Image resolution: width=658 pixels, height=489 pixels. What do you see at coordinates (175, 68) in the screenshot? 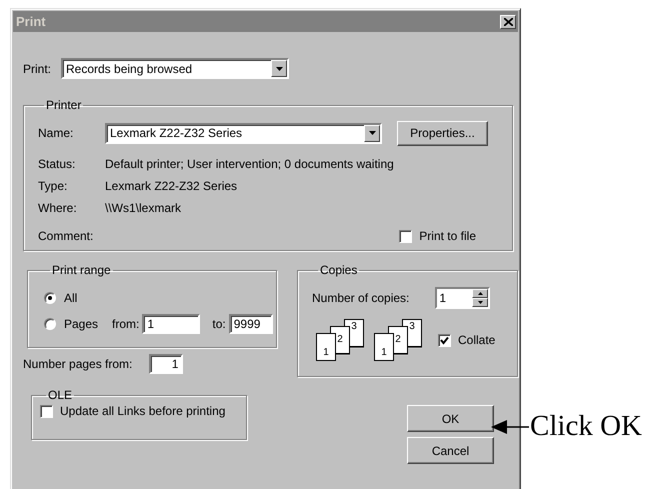
I see `print-dropdown: Records being browsed` at bounding box center [175, 68].